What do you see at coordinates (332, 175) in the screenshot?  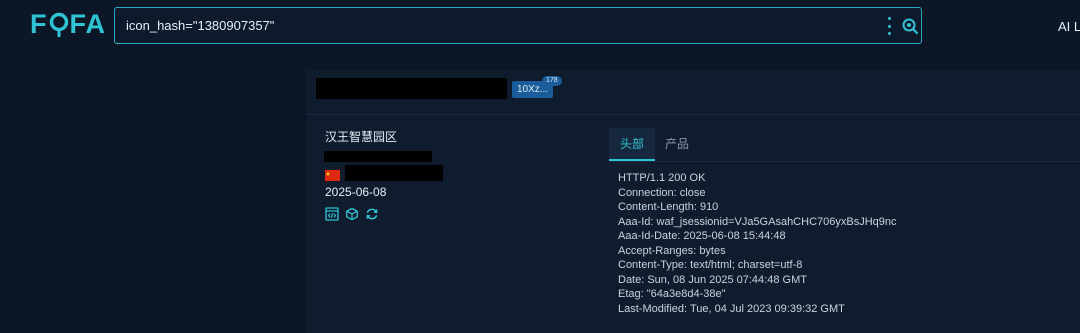 I see `china-flag-icon` at bounding box center [332, 175].